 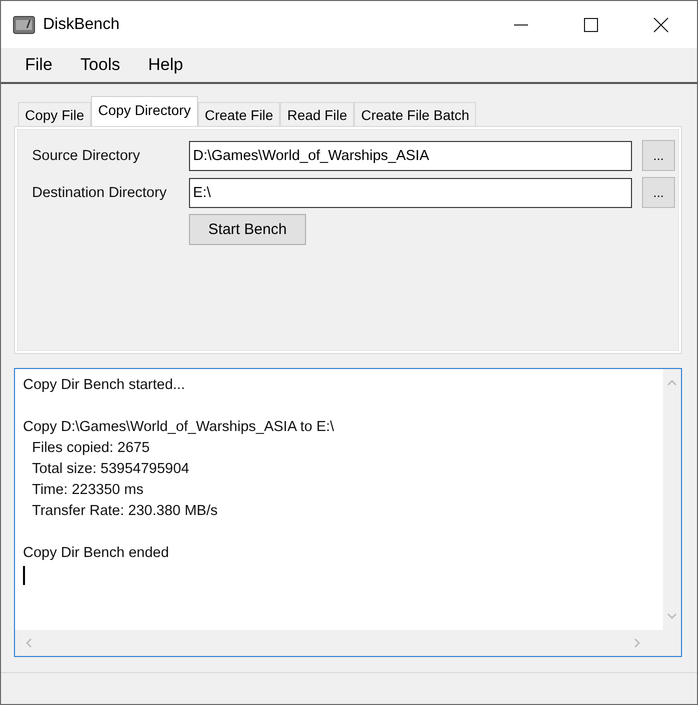 What do you see at coordinates (144, 111) in the screenshot?
I see `tab: Copy Directory` at bounding box center [144, 111].